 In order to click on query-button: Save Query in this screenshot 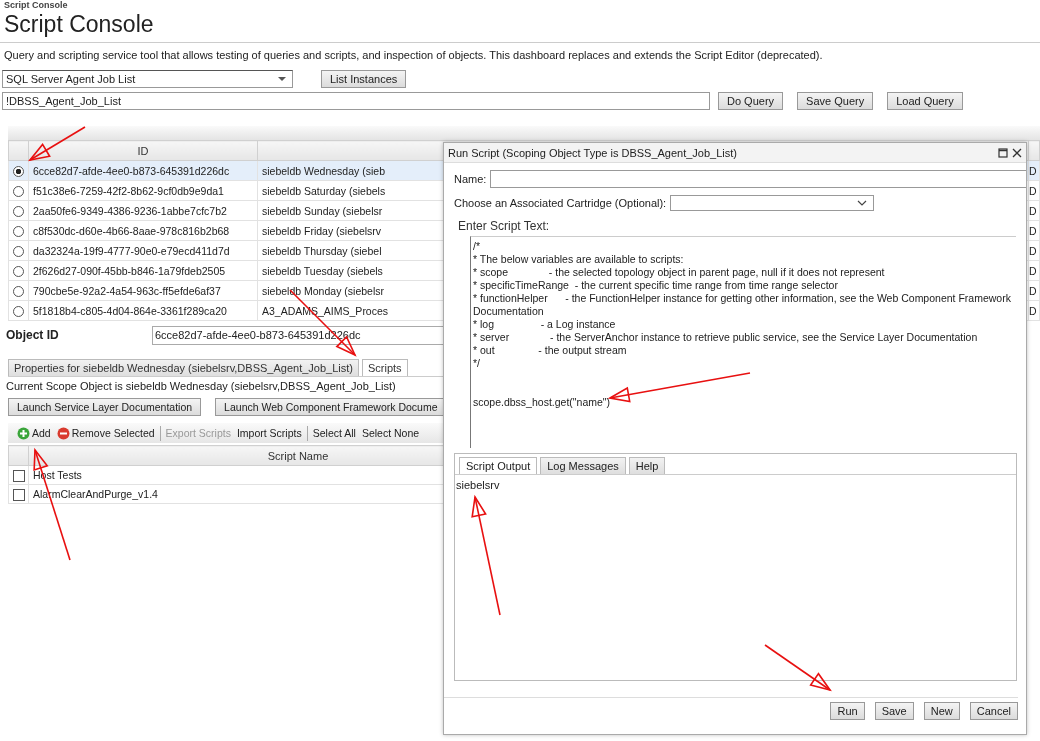, I will do `click(835, 101)`.